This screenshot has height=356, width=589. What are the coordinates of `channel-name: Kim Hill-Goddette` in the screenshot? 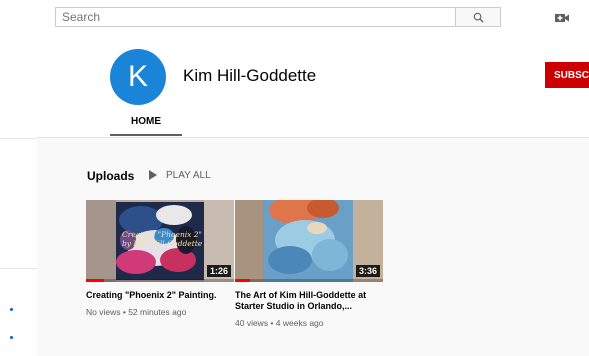 It's located at (250, 75).